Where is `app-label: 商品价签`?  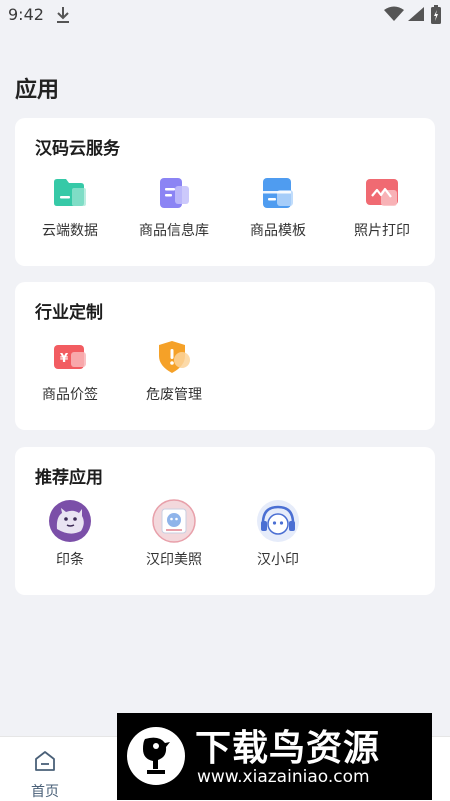
app-label: 商品价签 is located at coordinates (70, 395).